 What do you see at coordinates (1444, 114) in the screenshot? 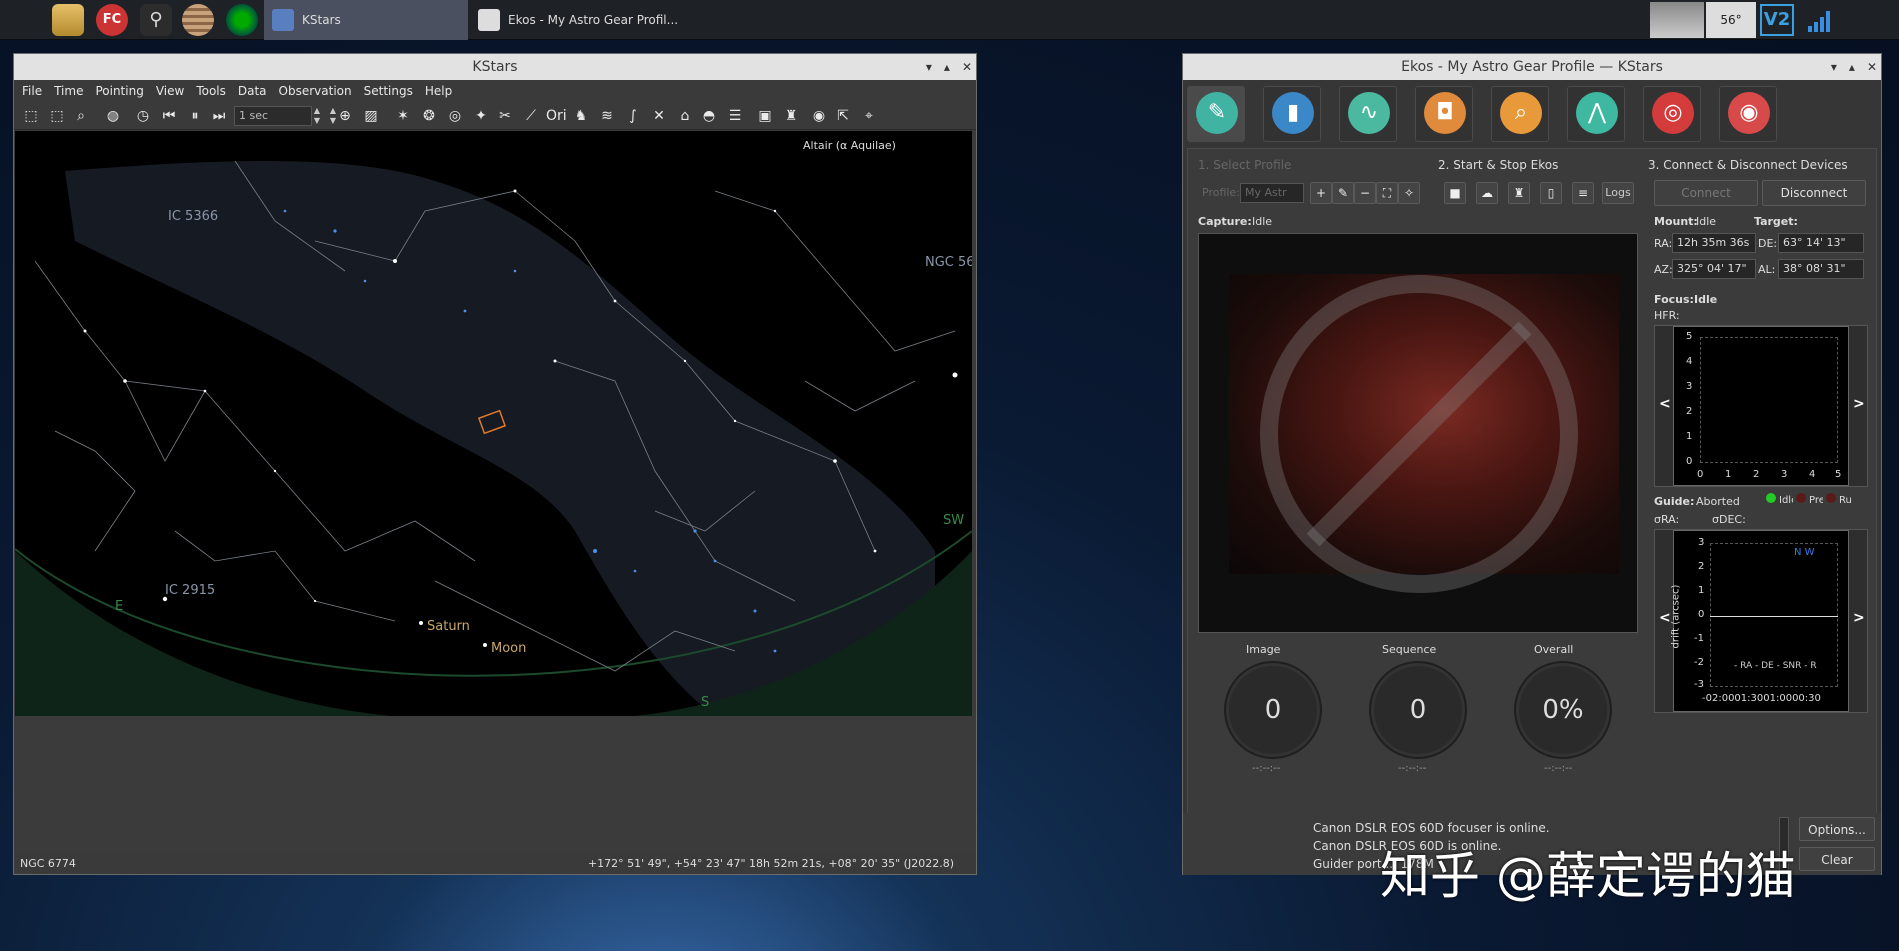
I see `tab-capture: ◘` at bounding box center [1444, 114].